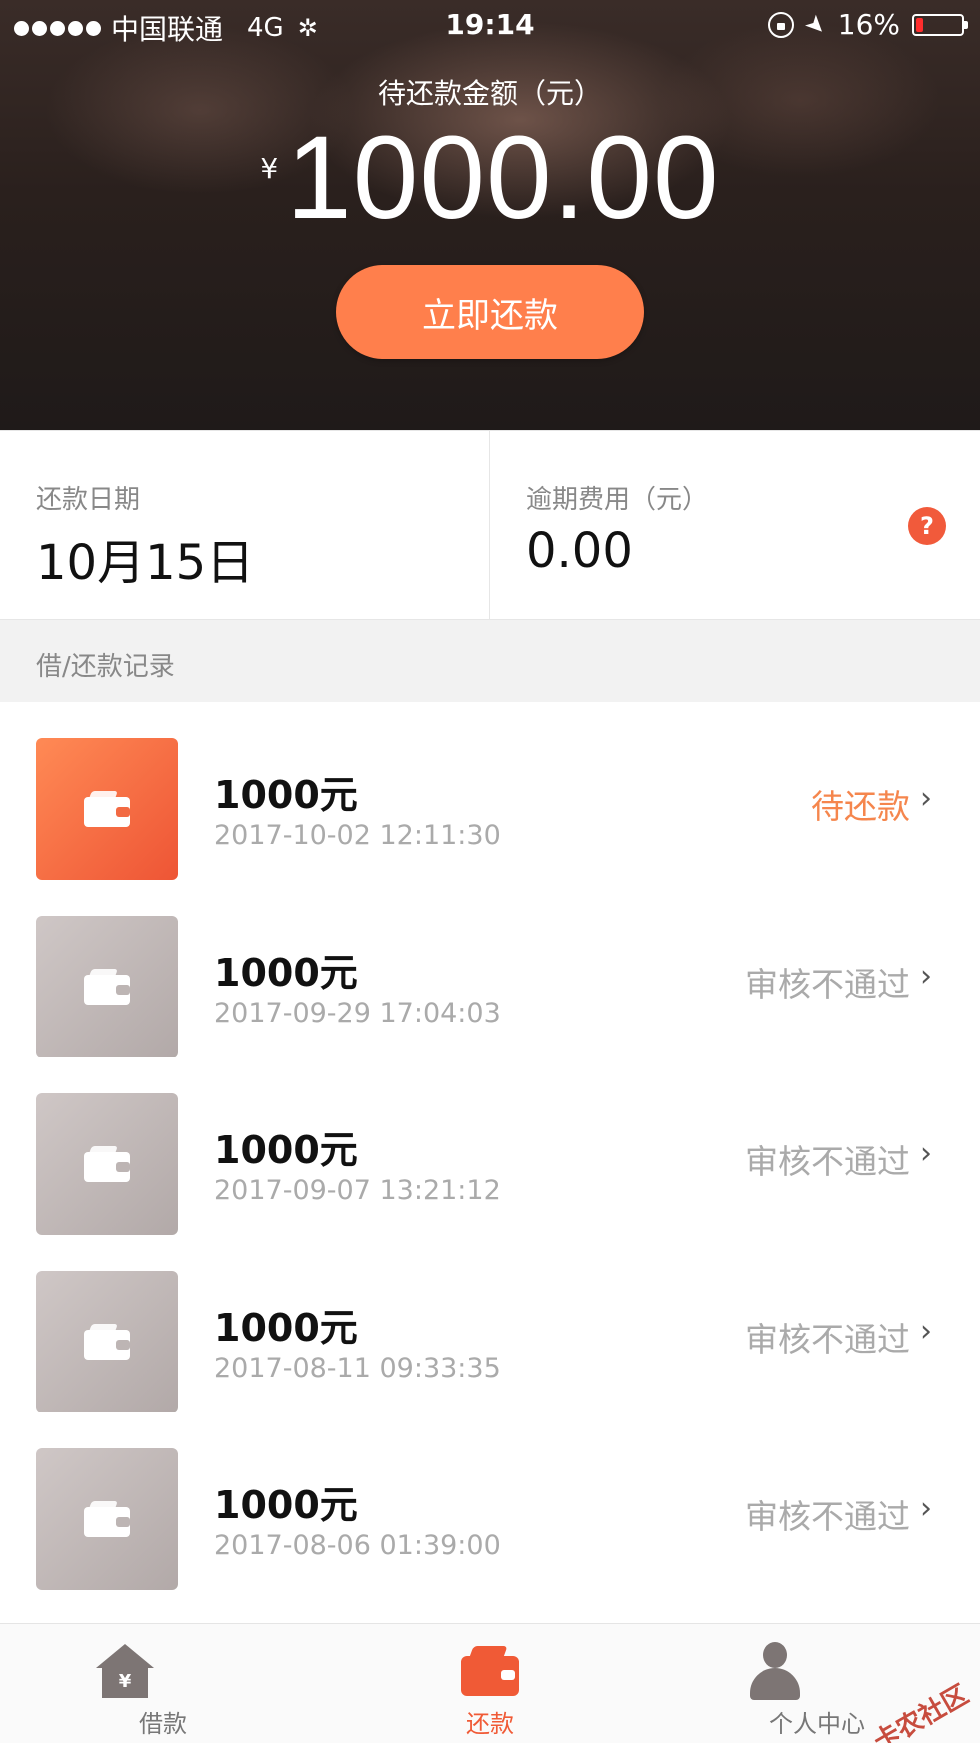 The width and height of the screenshot is (980, 1743). What do you see at coordinates (357, 1190) in the screenshot?
I see `record-date: 2017-09-07 13:21:12` at bounding box center [357, 1190].